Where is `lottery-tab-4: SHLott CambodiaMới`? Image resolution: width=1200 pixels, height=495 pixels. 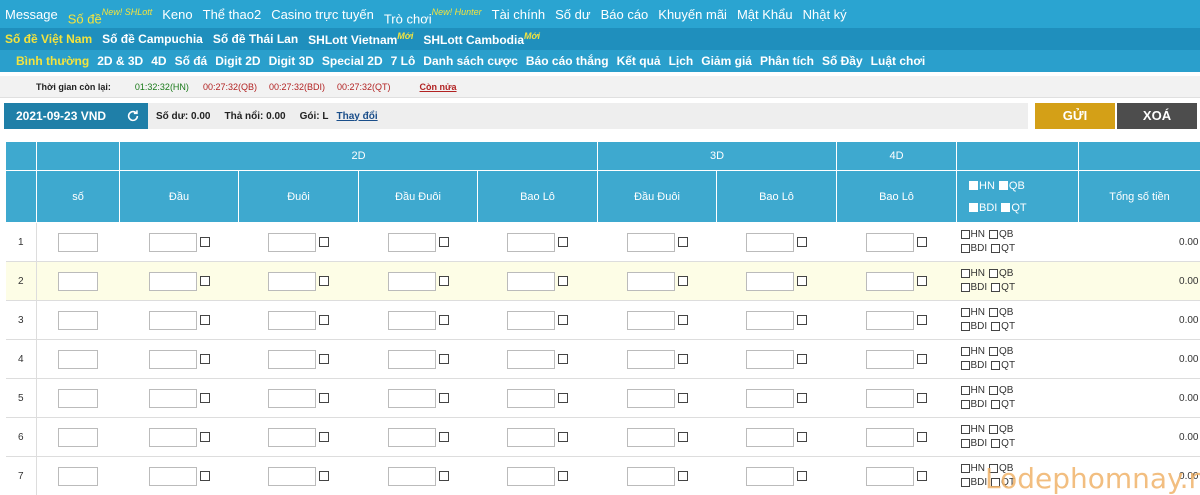
lottery-tab-4: SHLott CambodiaMới is located at coordinates (481, 39).